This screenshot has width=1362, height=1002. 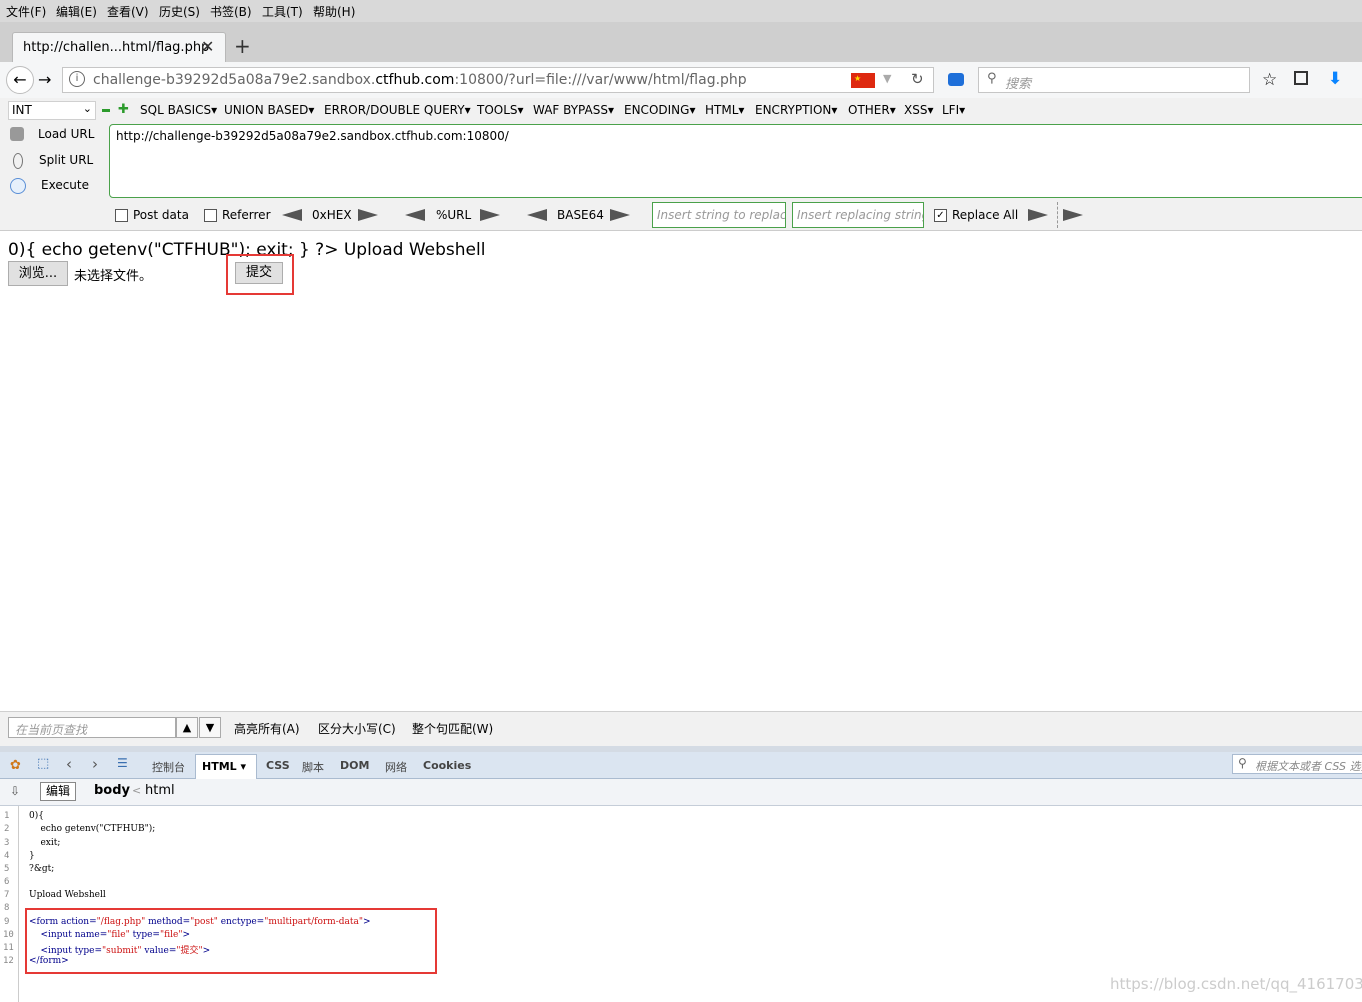 I want to click on code-line: exit;, so click(x=45, y=843).